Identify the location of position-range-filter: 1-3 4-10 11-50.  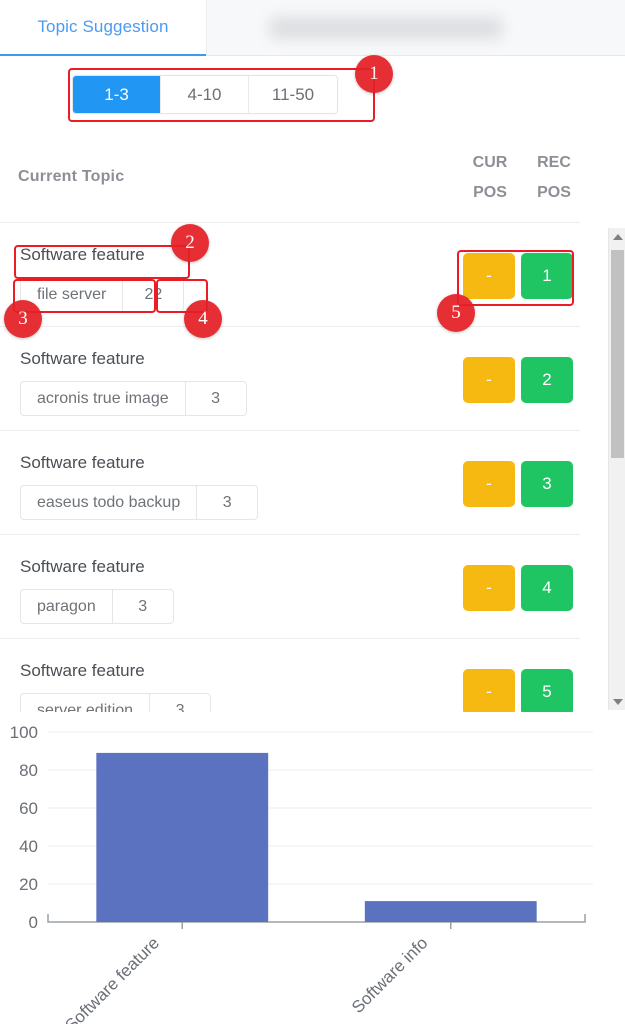
(205, 94).